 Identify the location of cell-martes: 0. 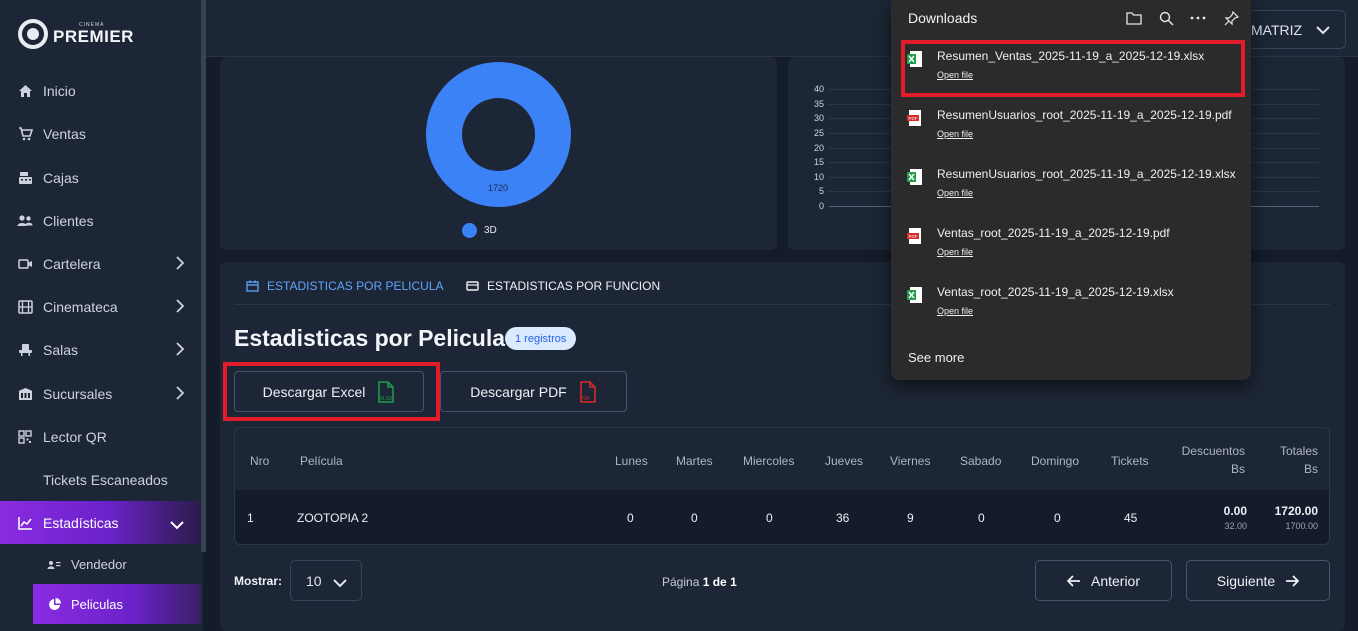
(694, 518).